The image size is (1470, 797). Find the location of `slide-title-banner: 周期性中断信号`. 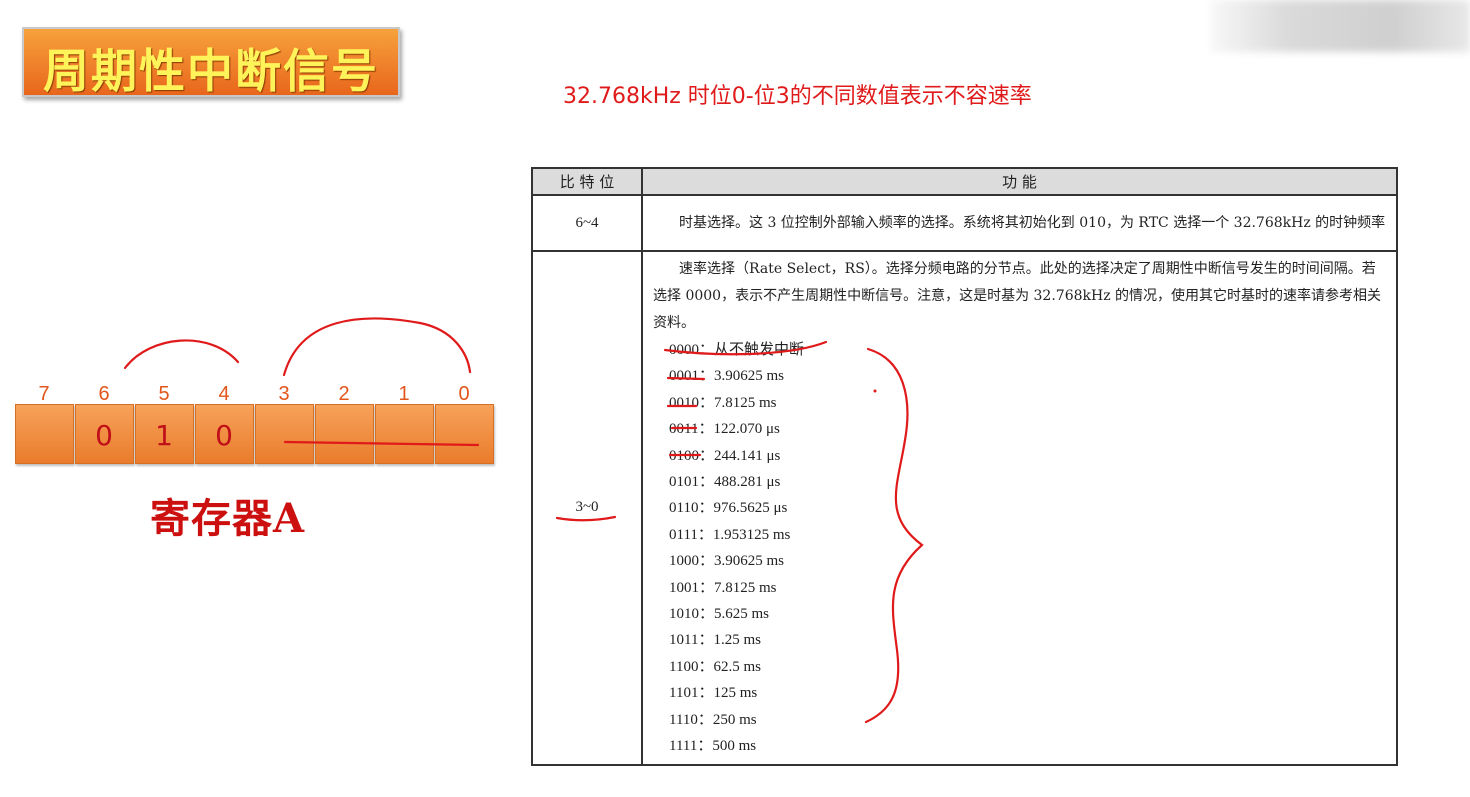

slide-title-banner: 周期性中断信号 is located at coordinates (211, 62).